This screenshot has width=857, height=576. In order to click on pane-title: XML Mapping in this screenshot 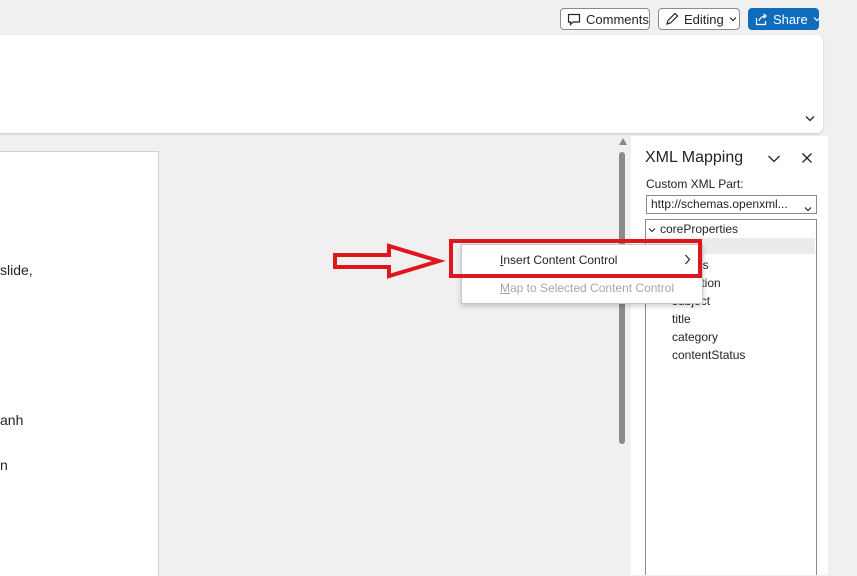, I will do `click(694, 157)`.